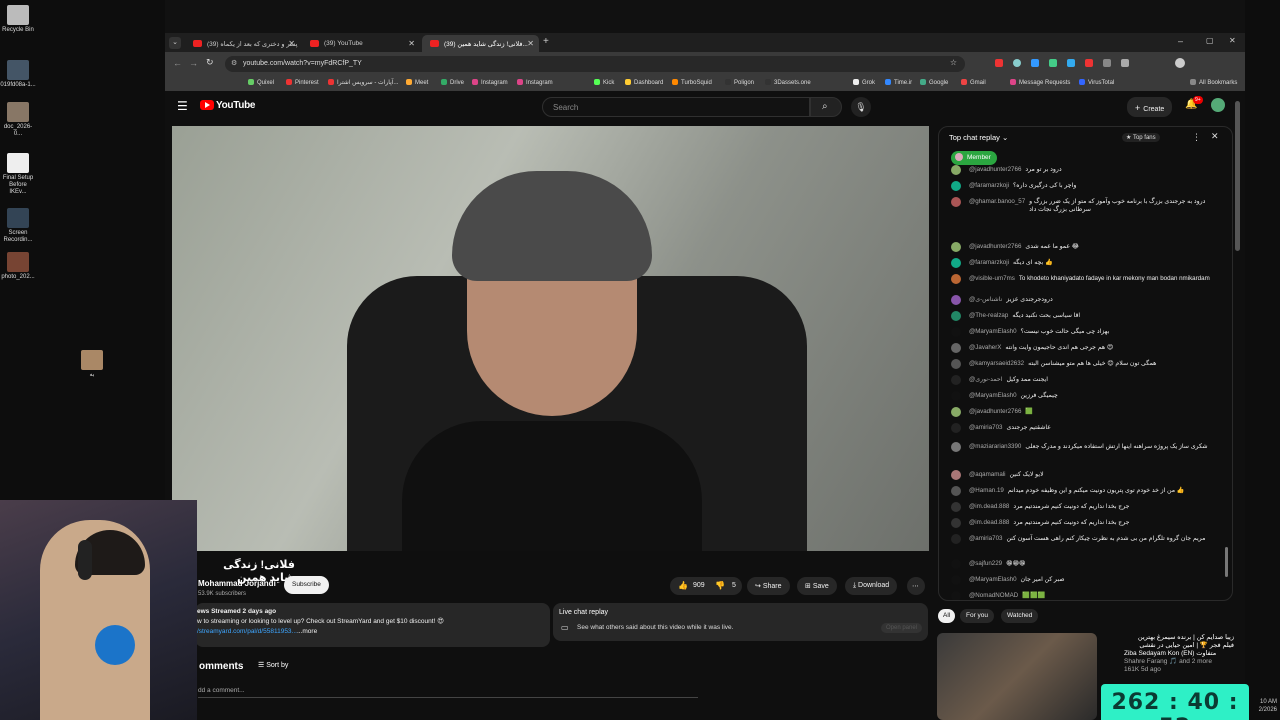  What do you see at coordinates (988, 316) in the screenshot?
I see `chat-author: @The-realzap` at bounding box center [988, 316].